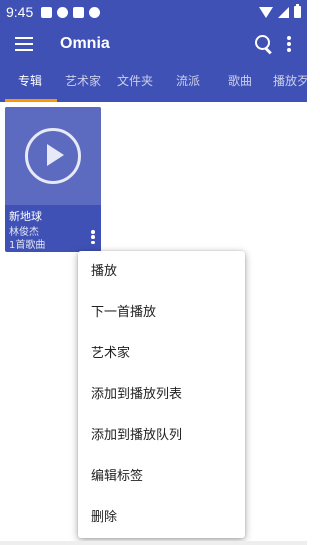 This screenshot has height=545, width=320. Describe the element at coordinates (25, 216) in the screenshot. I see `album-title: 新地球` at that location.